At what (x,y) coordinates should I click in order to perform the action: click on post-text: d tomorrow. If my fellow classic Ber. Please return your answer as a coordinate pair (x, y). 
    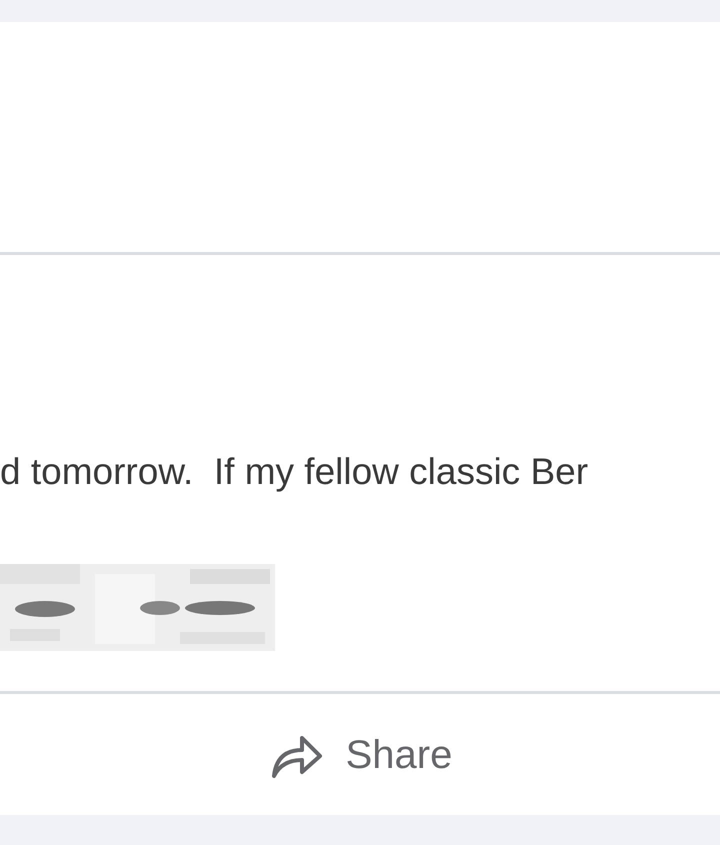
    Looking at the image, I should click on (295, 472).